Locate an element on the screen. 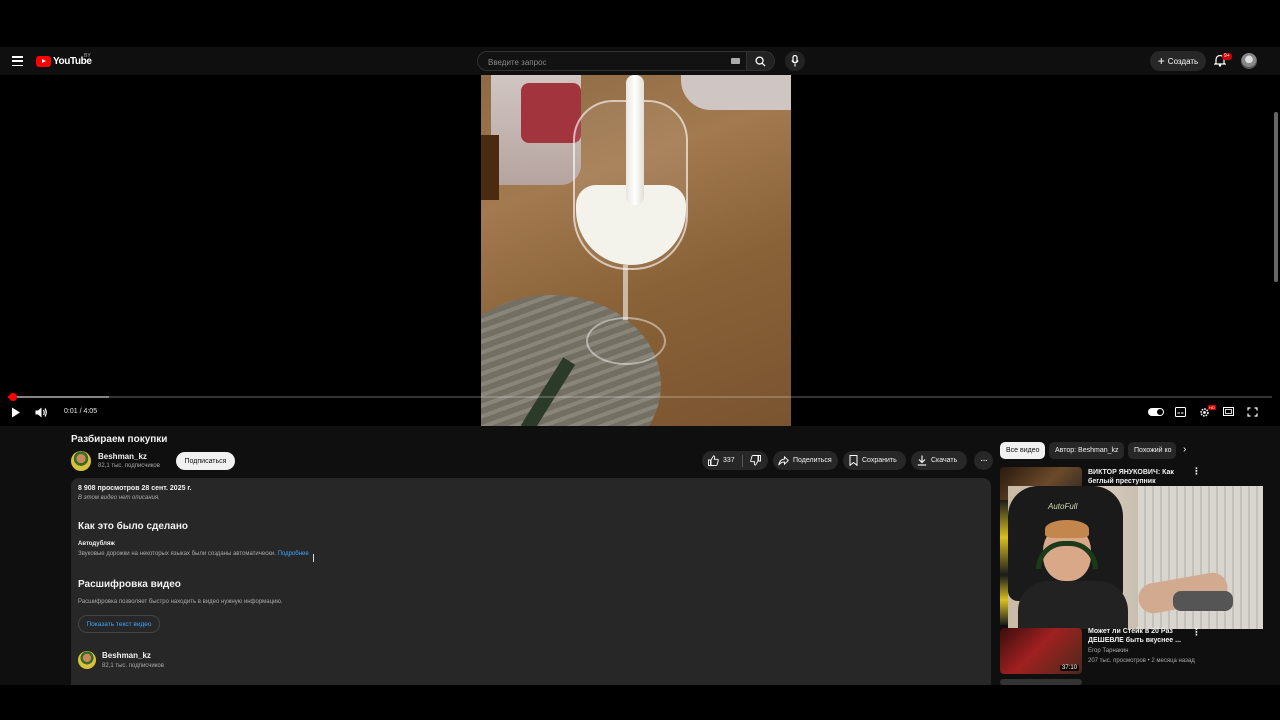 This screenshot has height=720, width=1280. search-icon is located at coordinates (760, 61).